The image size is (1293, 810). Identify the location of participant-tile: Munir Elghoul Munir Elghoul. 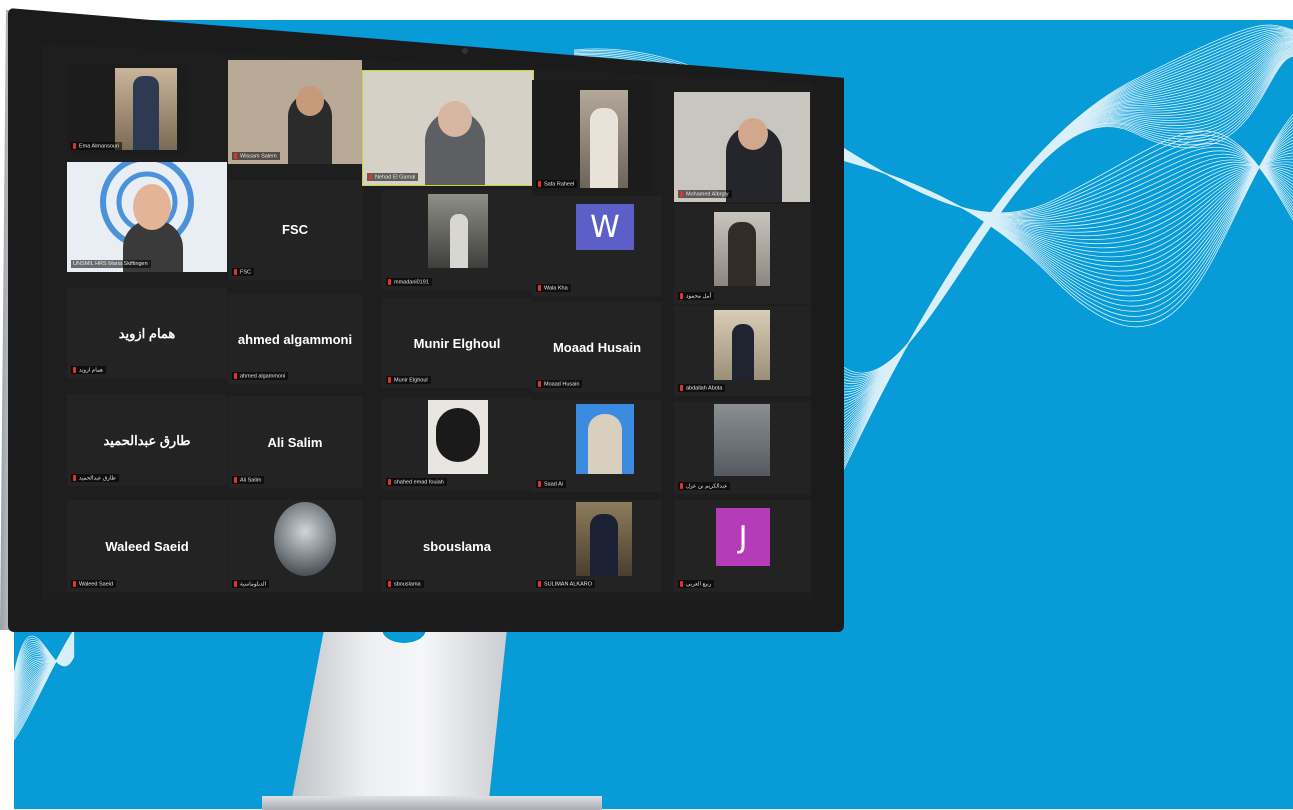
(457, 343).